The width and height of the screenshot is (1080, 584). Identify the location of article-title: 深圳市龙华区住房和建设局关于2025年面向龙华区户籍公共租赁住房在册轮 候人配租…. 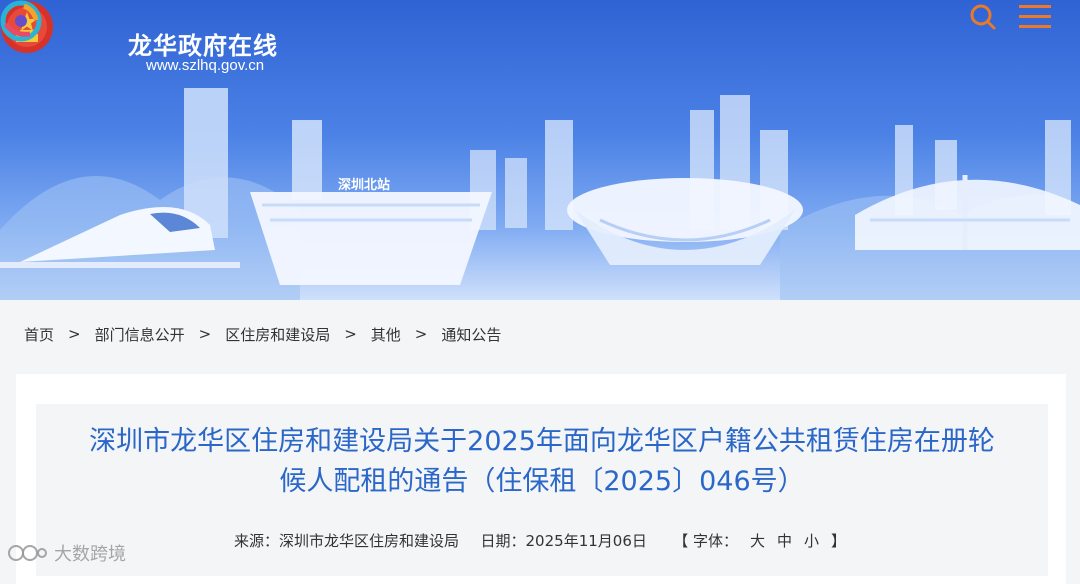
(542, 462).